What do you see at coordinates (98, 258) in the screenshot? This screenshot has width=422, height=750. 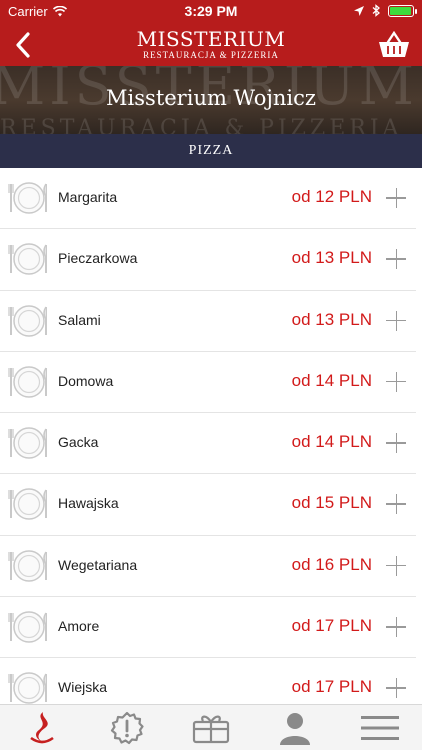 I see `item-name: Pieczarkowa` at bounding box center [98, 258].